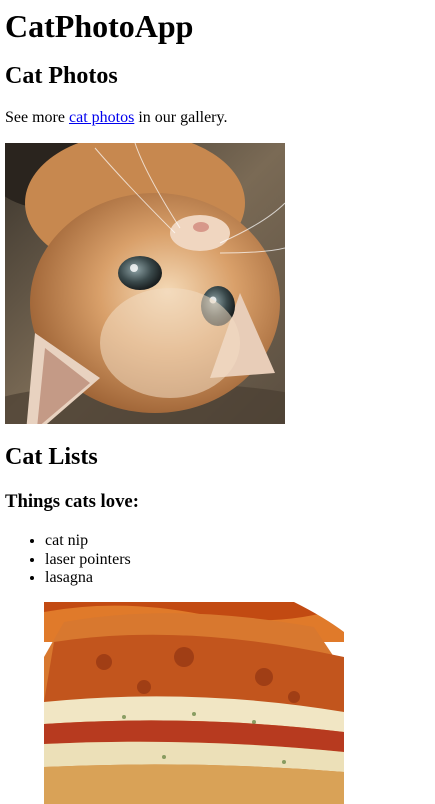  I want to click on cat-photos-link: cat photos, so click(101, 117).